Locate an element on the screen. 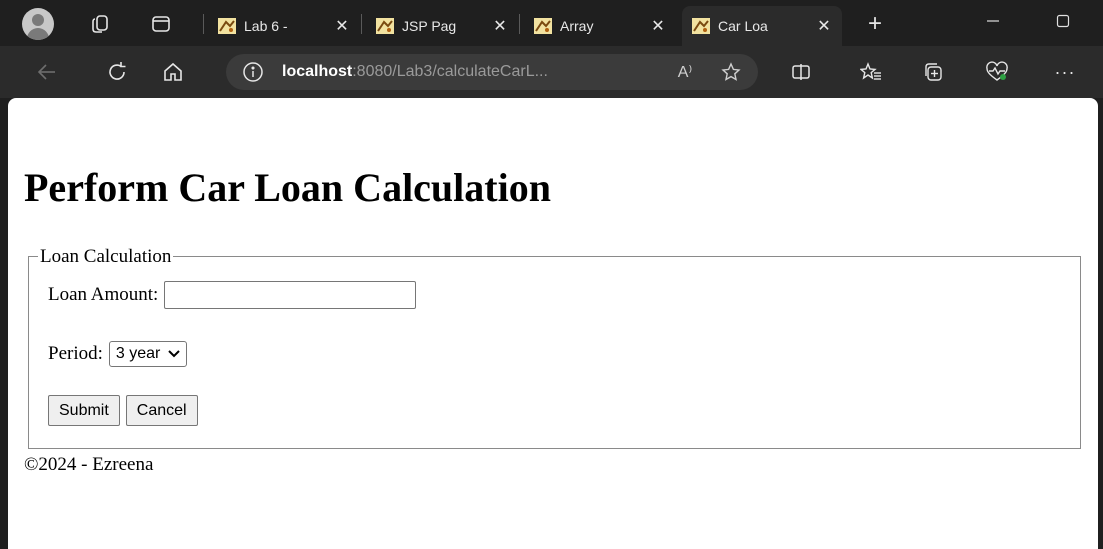 This screenshot has width=1103, height=549. browser-title-bar: Lab 6 - ✕ JSP Pag ✕ Array ✕ Car Loa ✕ + is located at coordinates (551, 23).